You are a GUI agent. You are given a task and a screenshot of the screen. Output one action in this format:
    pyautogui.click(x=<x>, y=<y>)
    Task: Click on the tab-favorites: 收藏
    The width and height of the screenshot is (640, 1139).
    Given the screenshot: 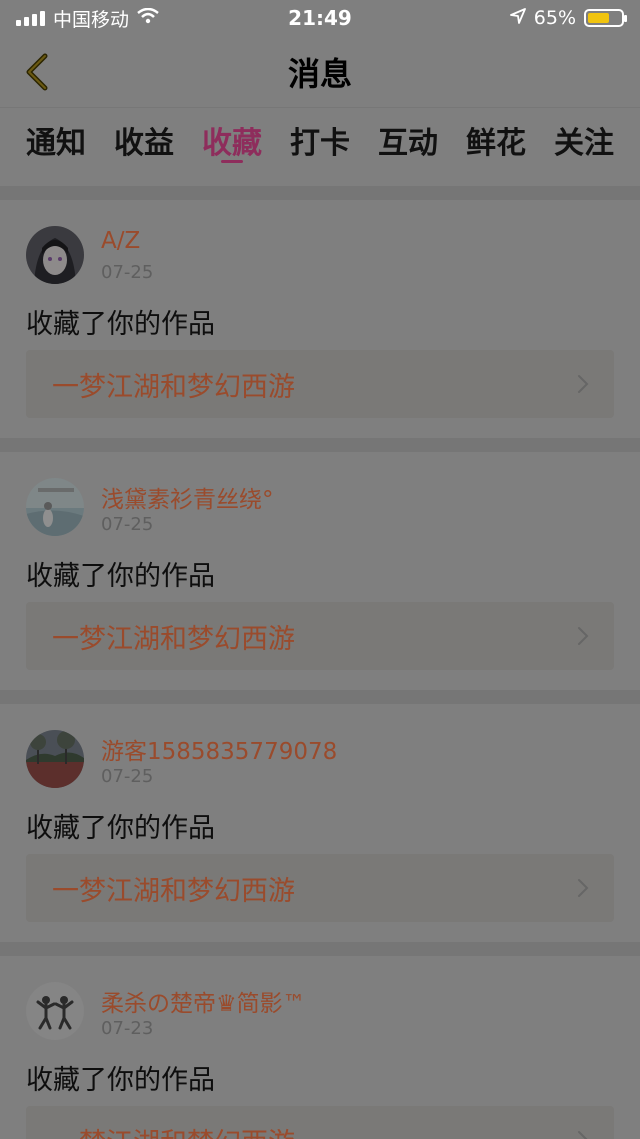 What is the action you would take?
    pyautogui.click(x=232, y=147)
    